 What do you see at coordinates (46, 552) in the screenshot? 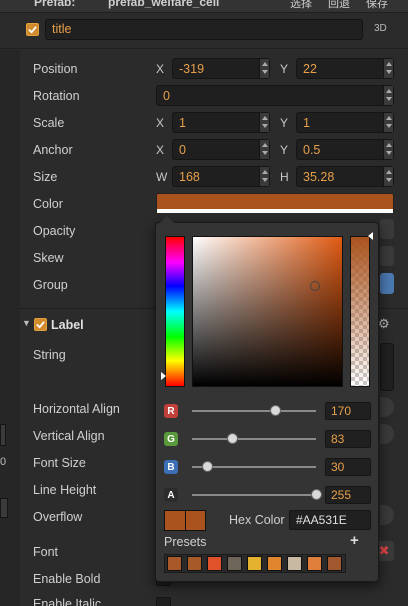
I see `font-label: Font` at bounding box center [46, 552].